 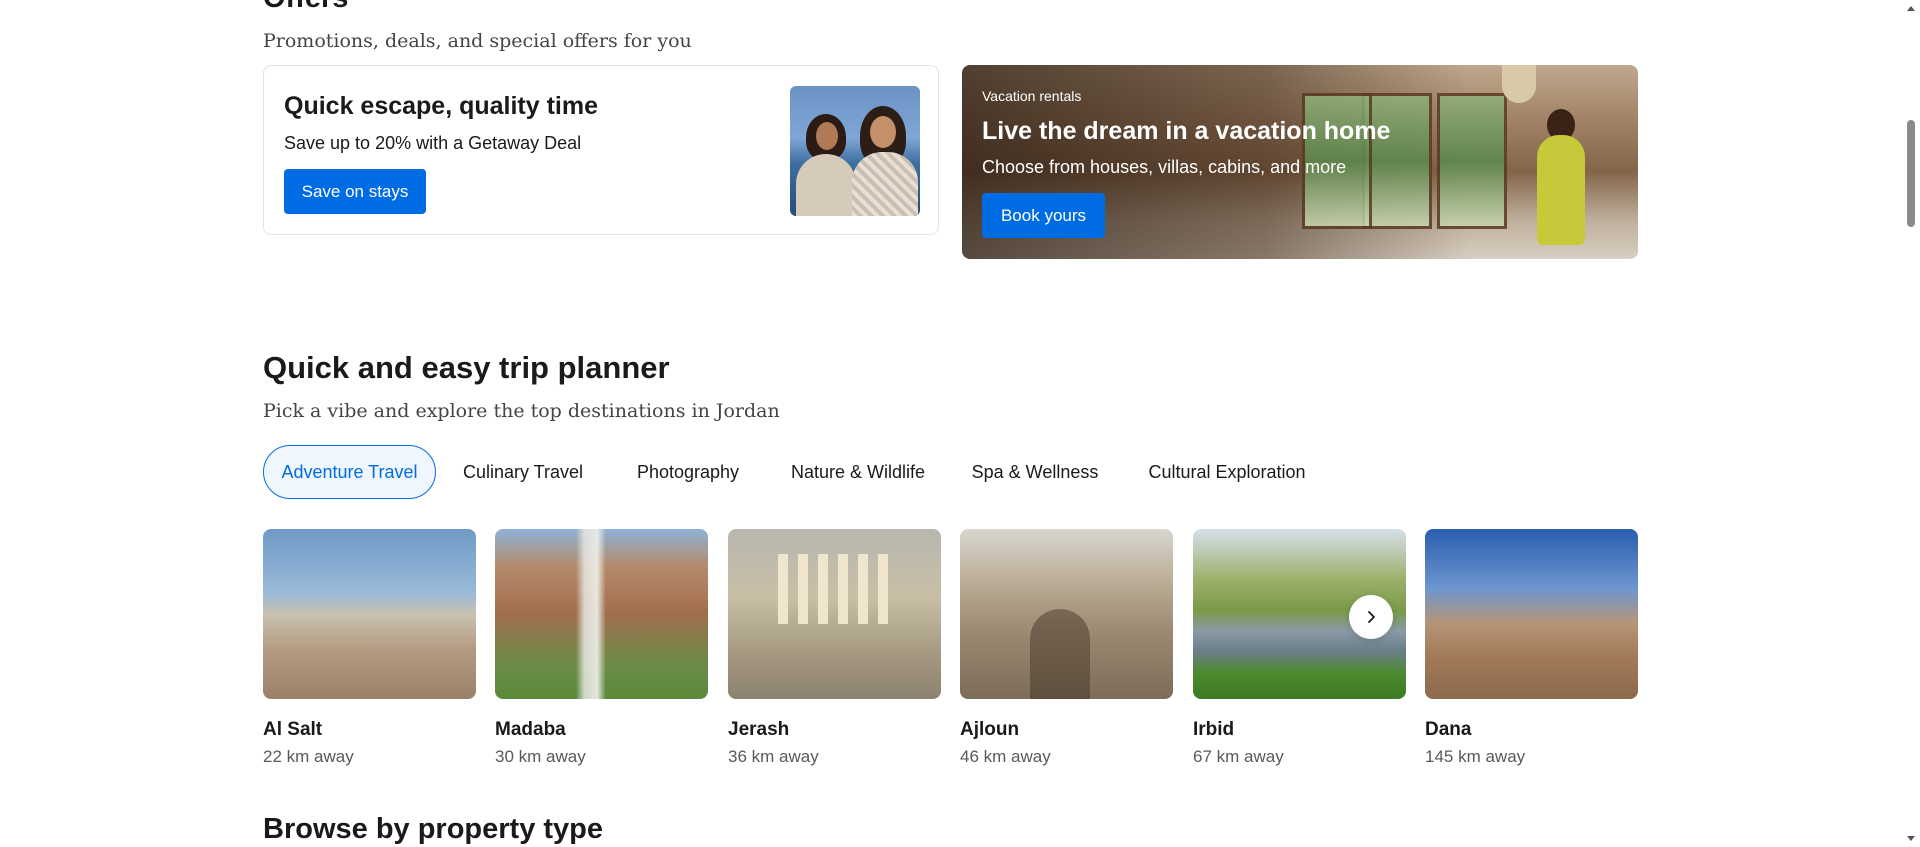 What do you see at coordinates (1911, 423) in the screenshot?
I see `page-scrollbar` at bounding box center [1911, 423].